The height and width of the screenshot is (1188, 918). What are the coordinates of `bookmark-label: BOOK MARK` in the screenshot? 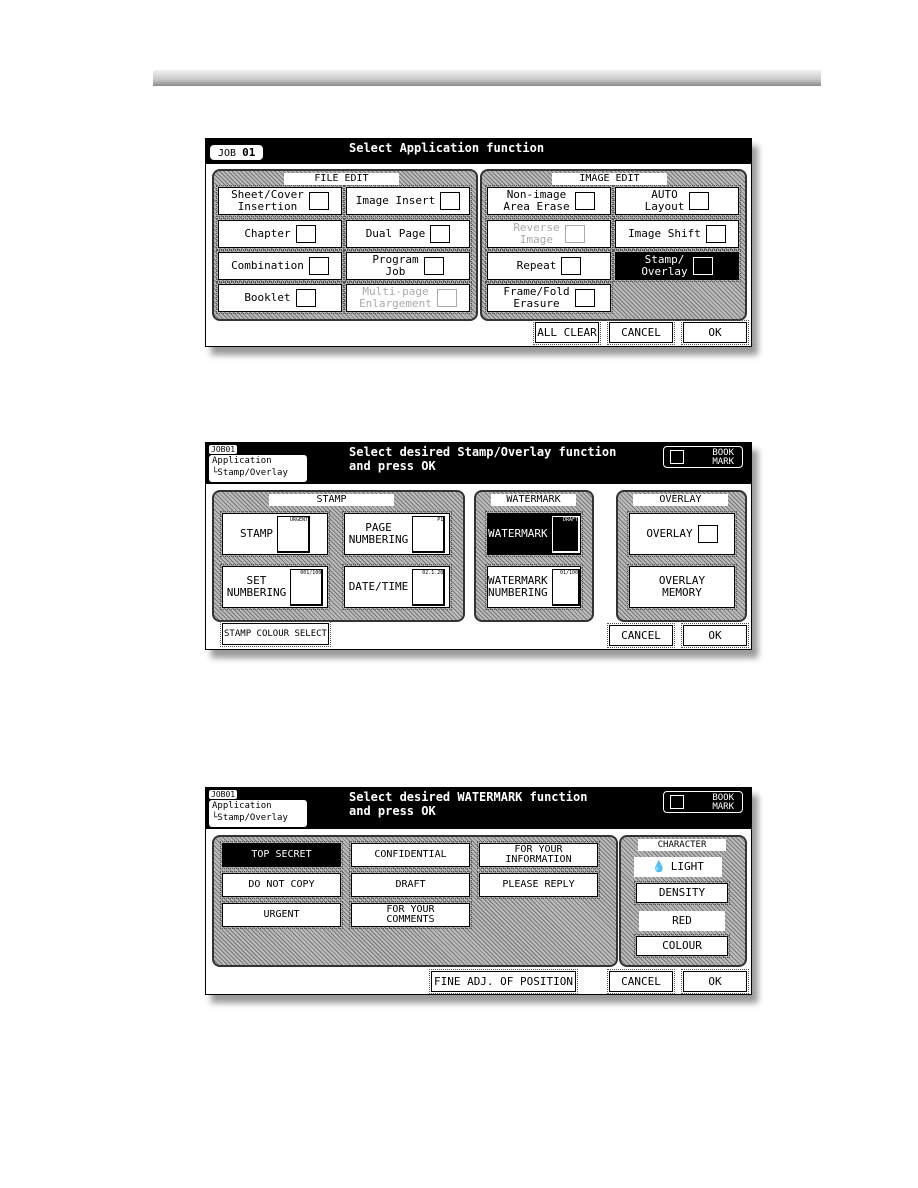 It's located at (723, 802).